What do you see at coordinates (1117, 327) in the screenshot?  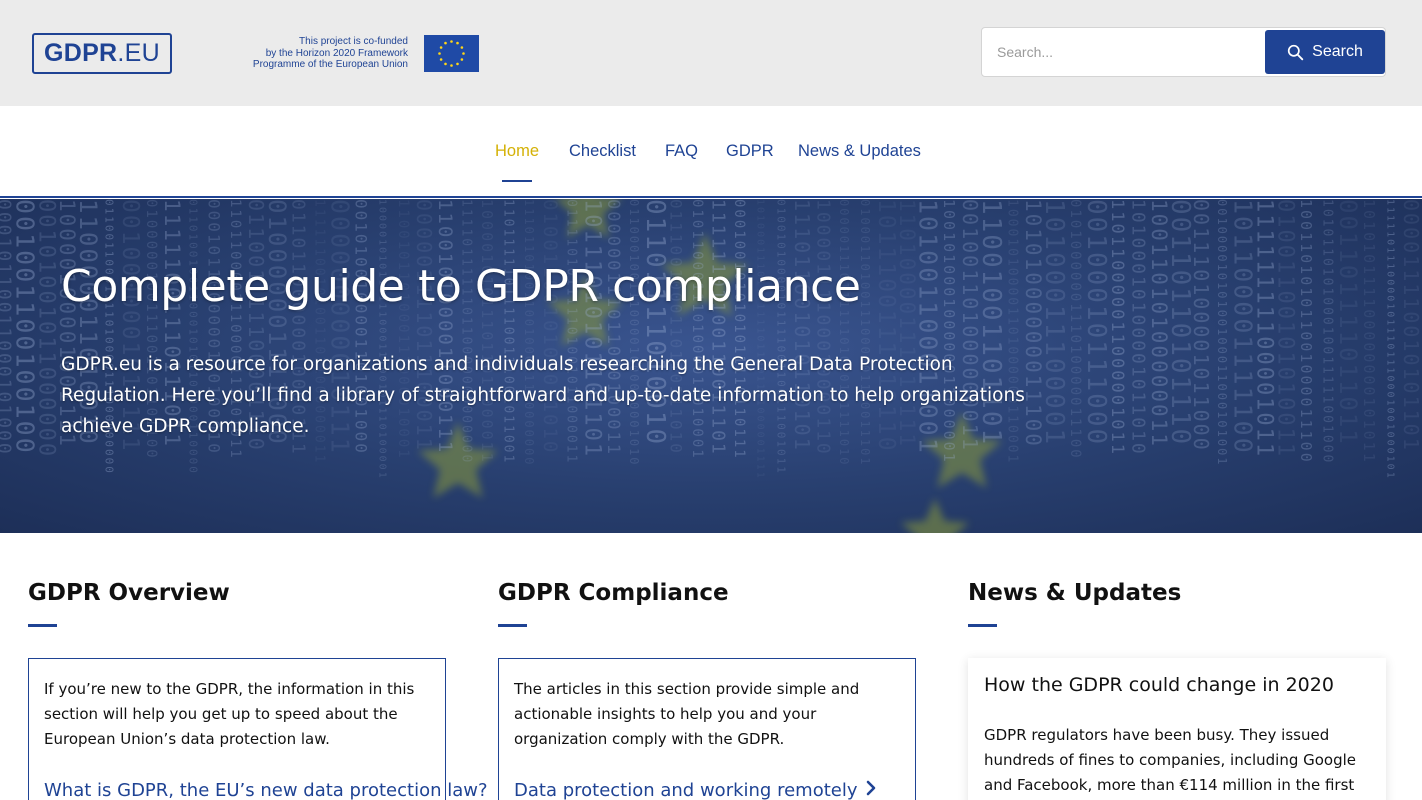 I see `svg-text: 110110000011000001011` at bounding box center [1117, 327].